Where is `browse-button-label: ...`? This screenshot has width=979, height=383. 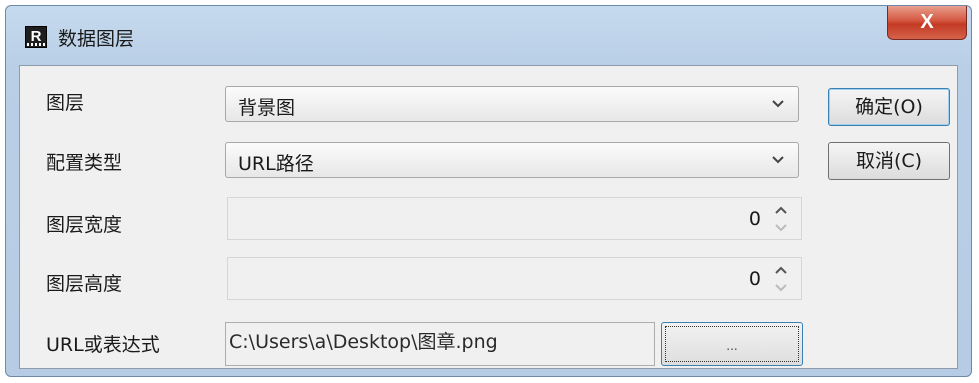 browse-button-label: ... is located at coordinates (732, 346).